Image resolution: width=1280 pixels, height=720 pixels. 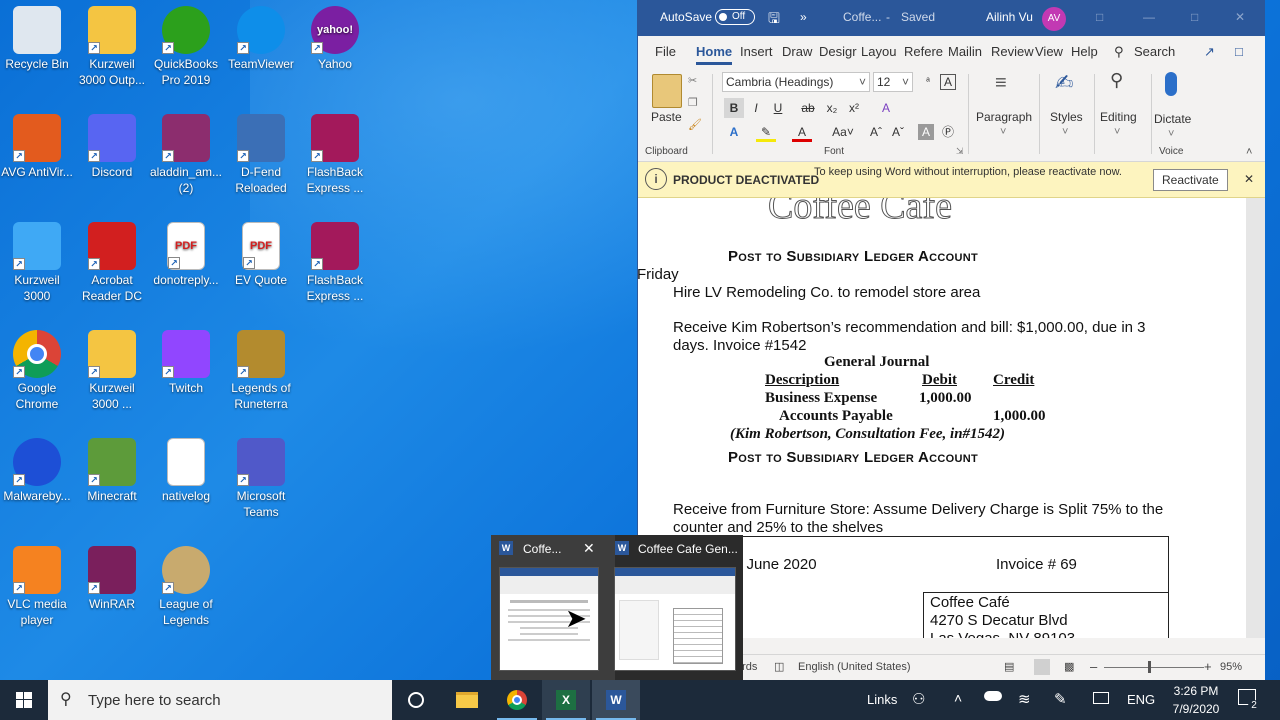 What do you see at coordinates (416, 700) in the screenshot?
I see `cortana-button` at bounding box center [416, 700].